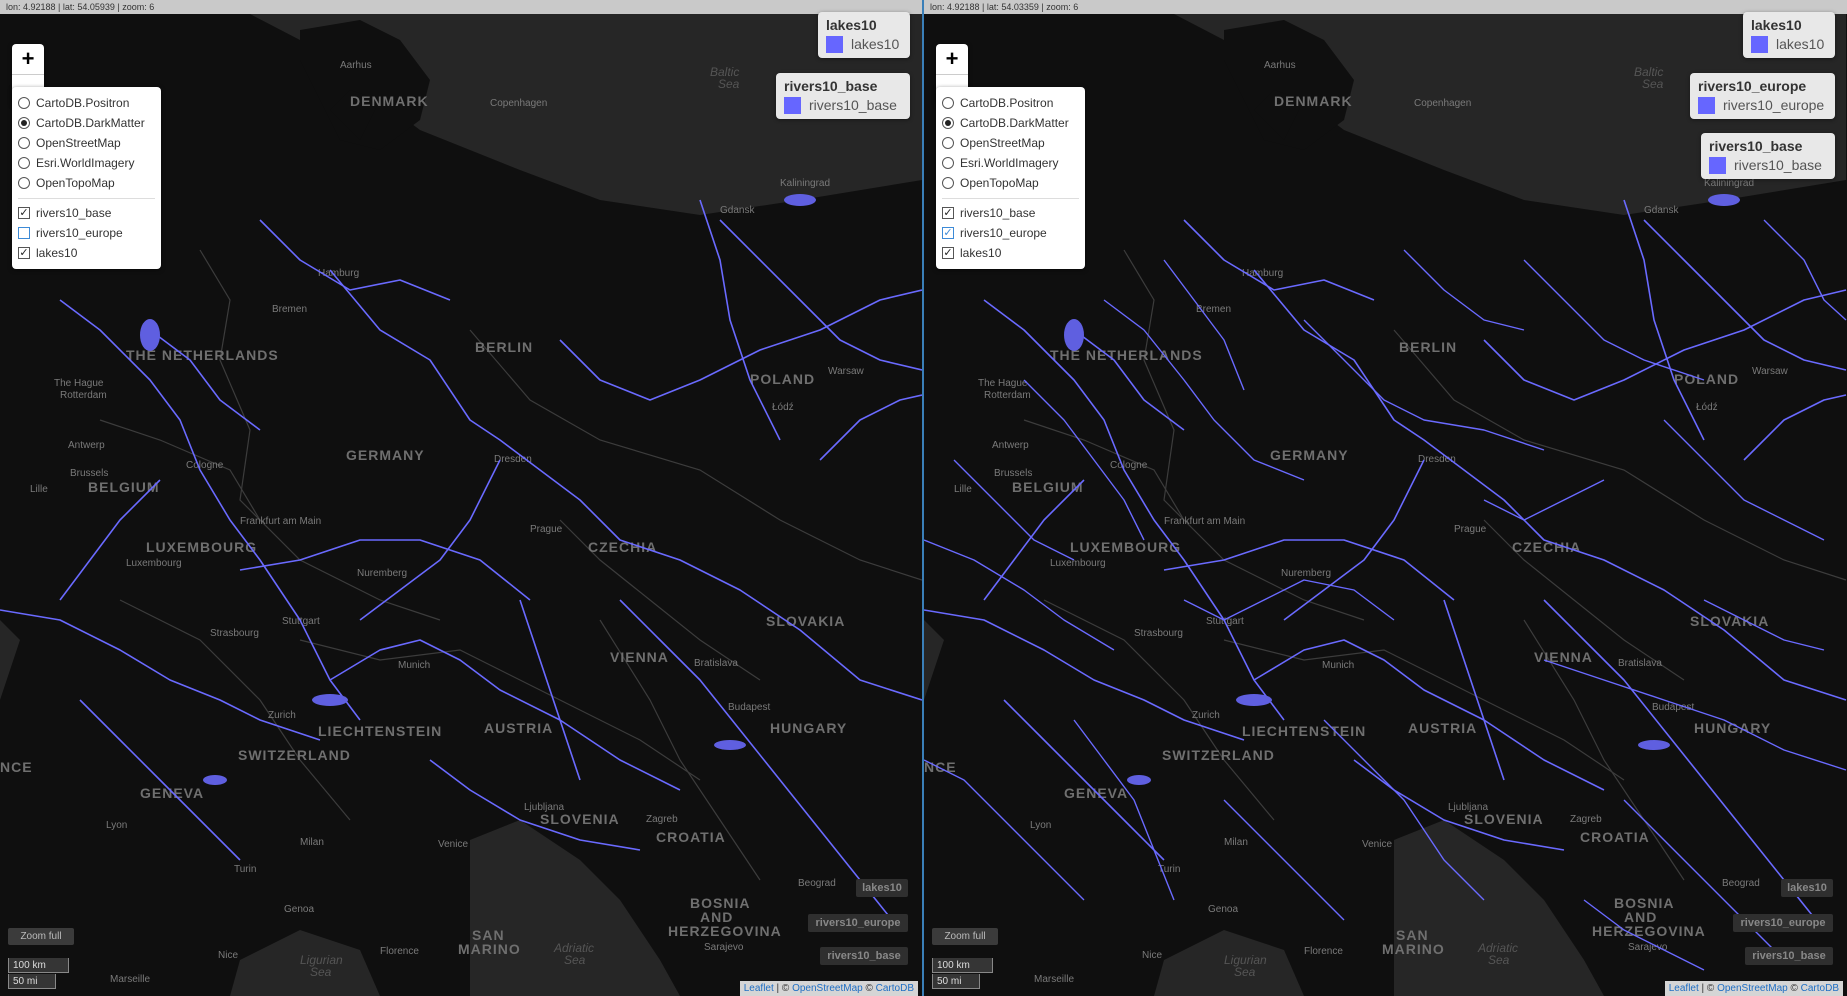  I want to click on place-label-venice: Venice, so click(1377, 844).